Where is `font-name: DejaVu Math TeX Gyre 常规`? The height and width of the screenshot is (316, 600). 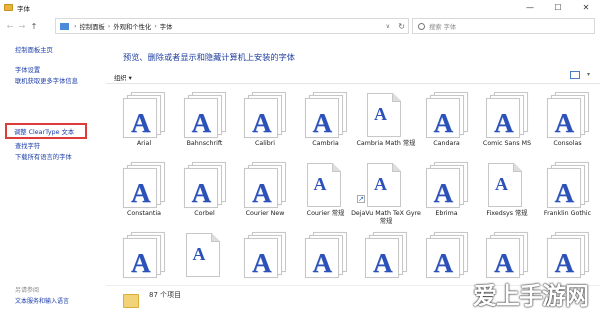 font-name: DejaVu Math TeX Gyre 常规 is located at coordinates (386, 217).